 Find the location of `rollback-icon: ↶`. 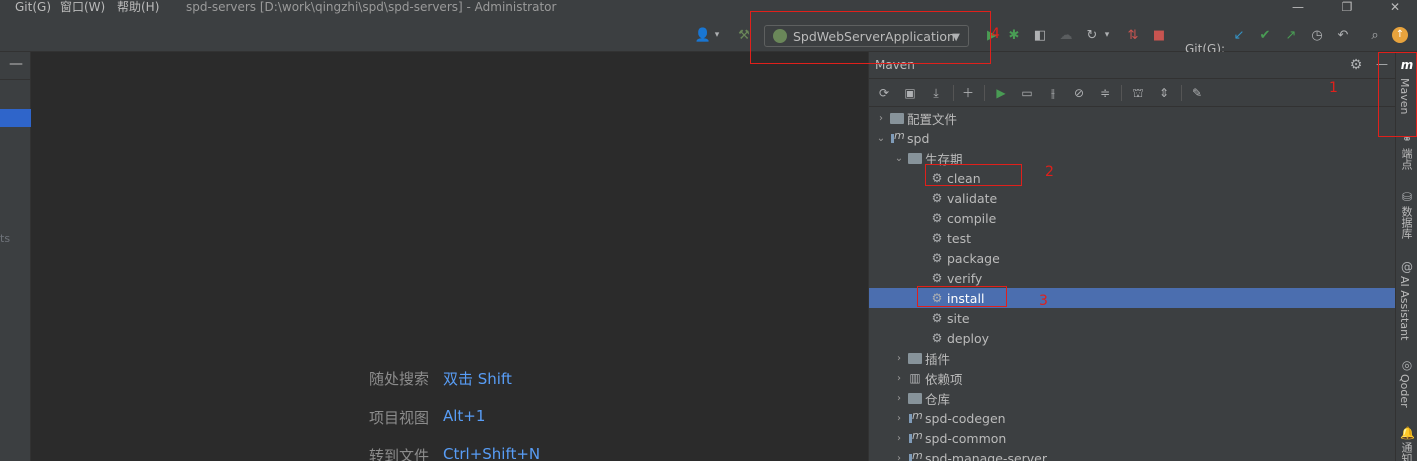

rollback-icon: ↶ is located at coordinates (1343, 35).